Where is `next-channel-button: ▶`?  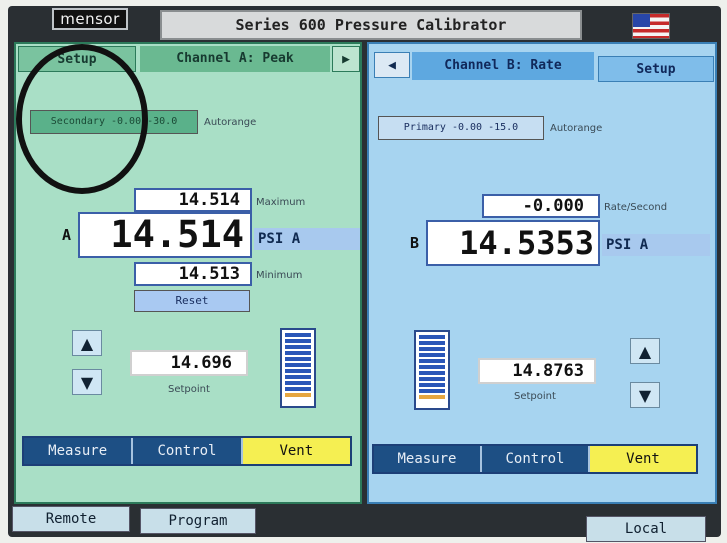 next-channel-button: ▶ is located at coordinates (346, 59).